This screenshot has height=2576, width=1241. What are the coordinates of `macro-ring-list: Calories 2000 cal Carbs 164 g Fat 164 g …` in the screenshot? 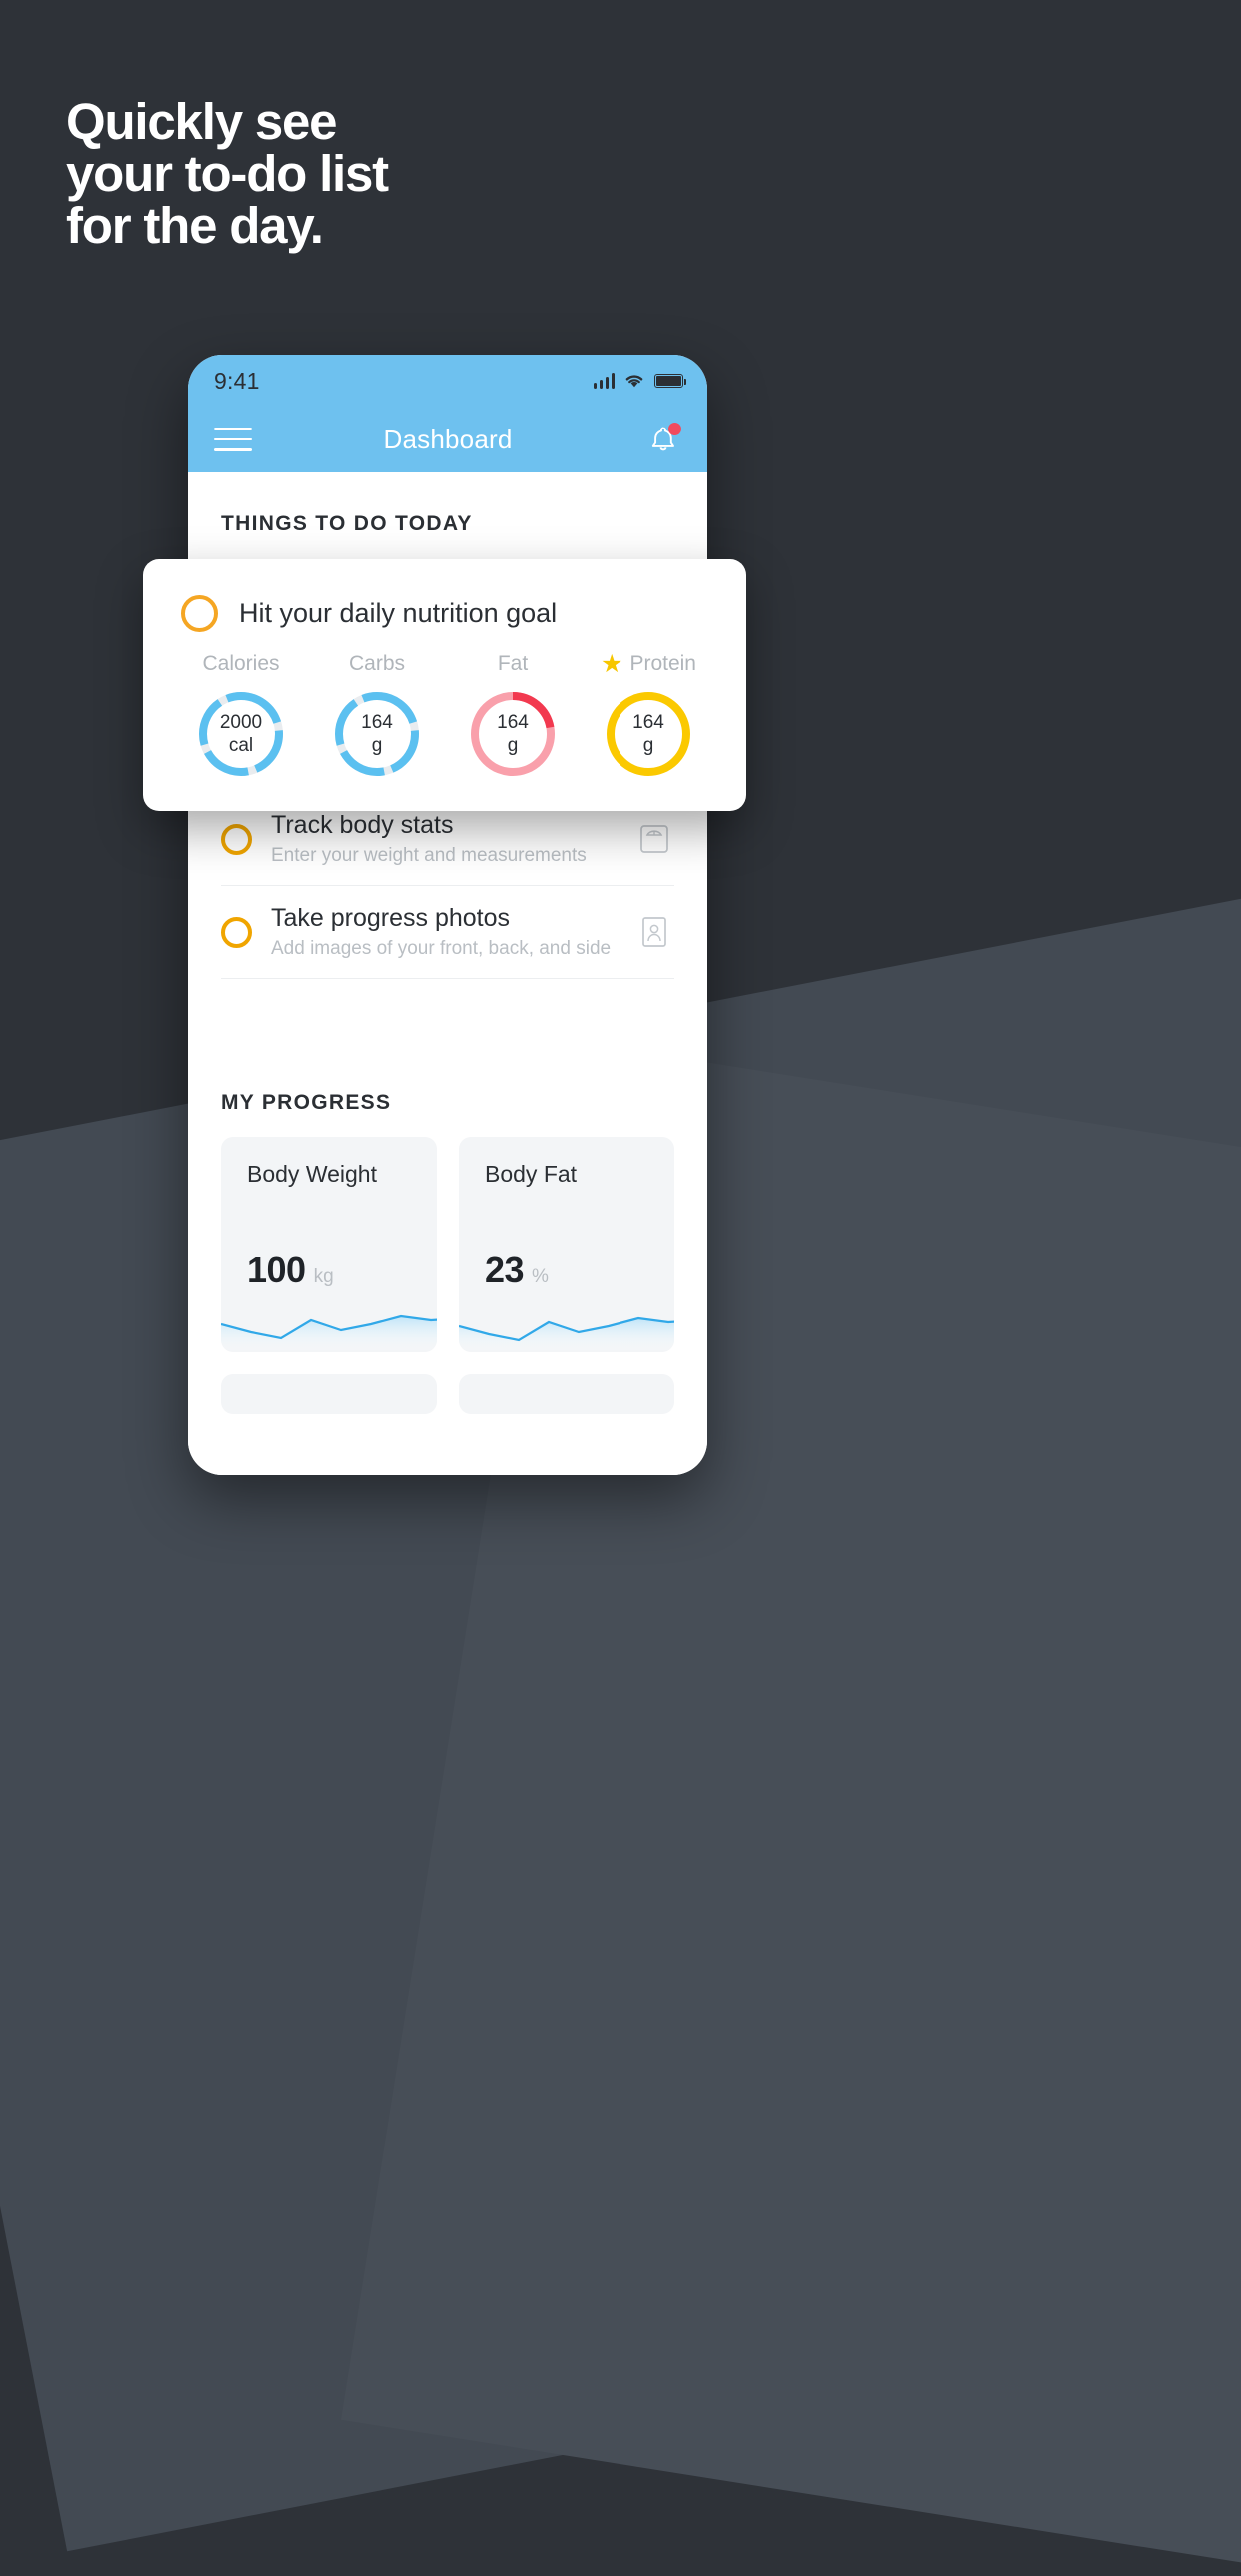 It's located at (444, 715).